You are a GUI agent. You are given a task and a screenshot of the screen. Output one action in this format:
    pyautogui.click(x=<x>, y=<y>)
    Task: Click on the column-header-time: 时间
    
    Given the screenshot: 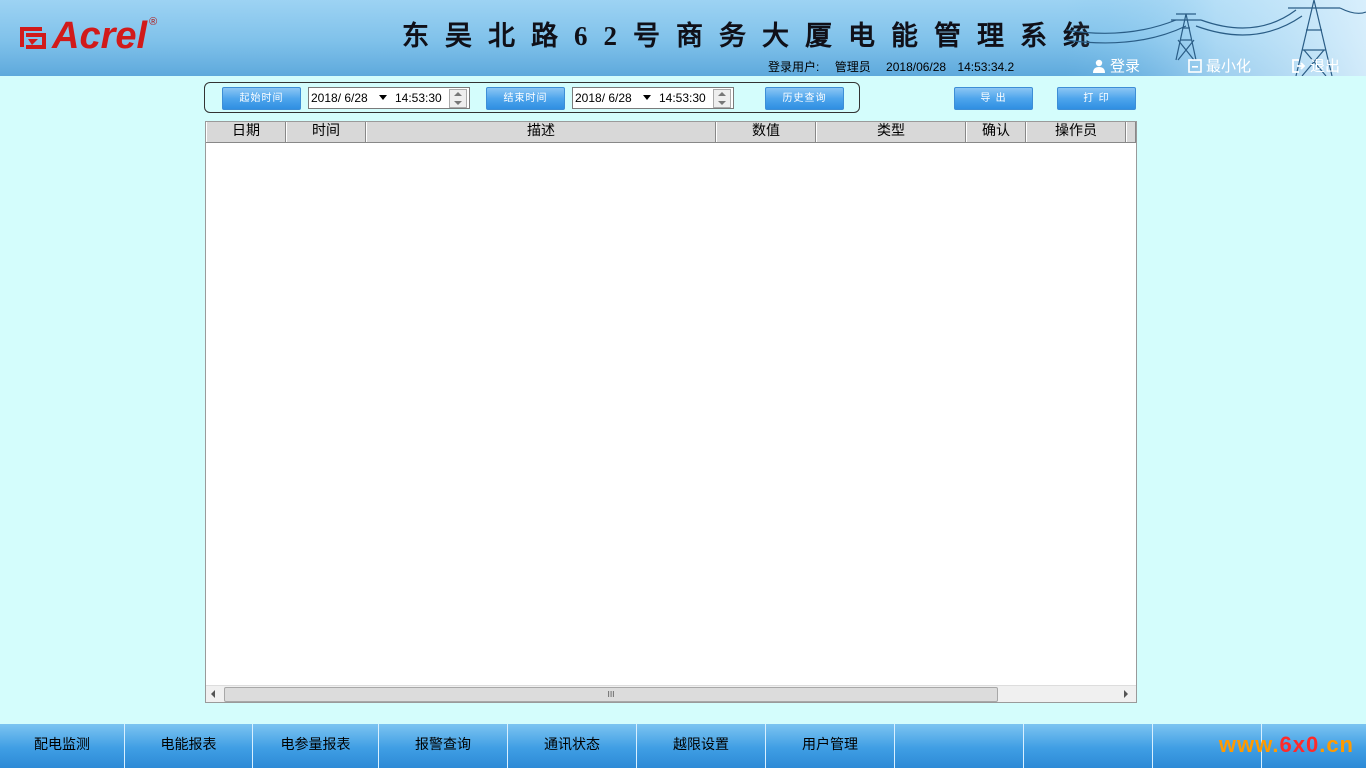 What is the action you would take?
    pyautogui.click(x=326, y=132)
    